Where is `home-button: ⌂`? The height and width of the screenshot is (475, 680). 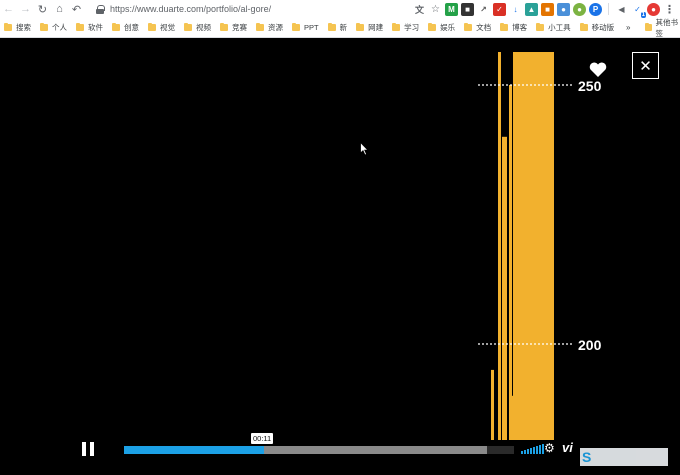 home-button: ⌂ is located at coordinates (59, 9).